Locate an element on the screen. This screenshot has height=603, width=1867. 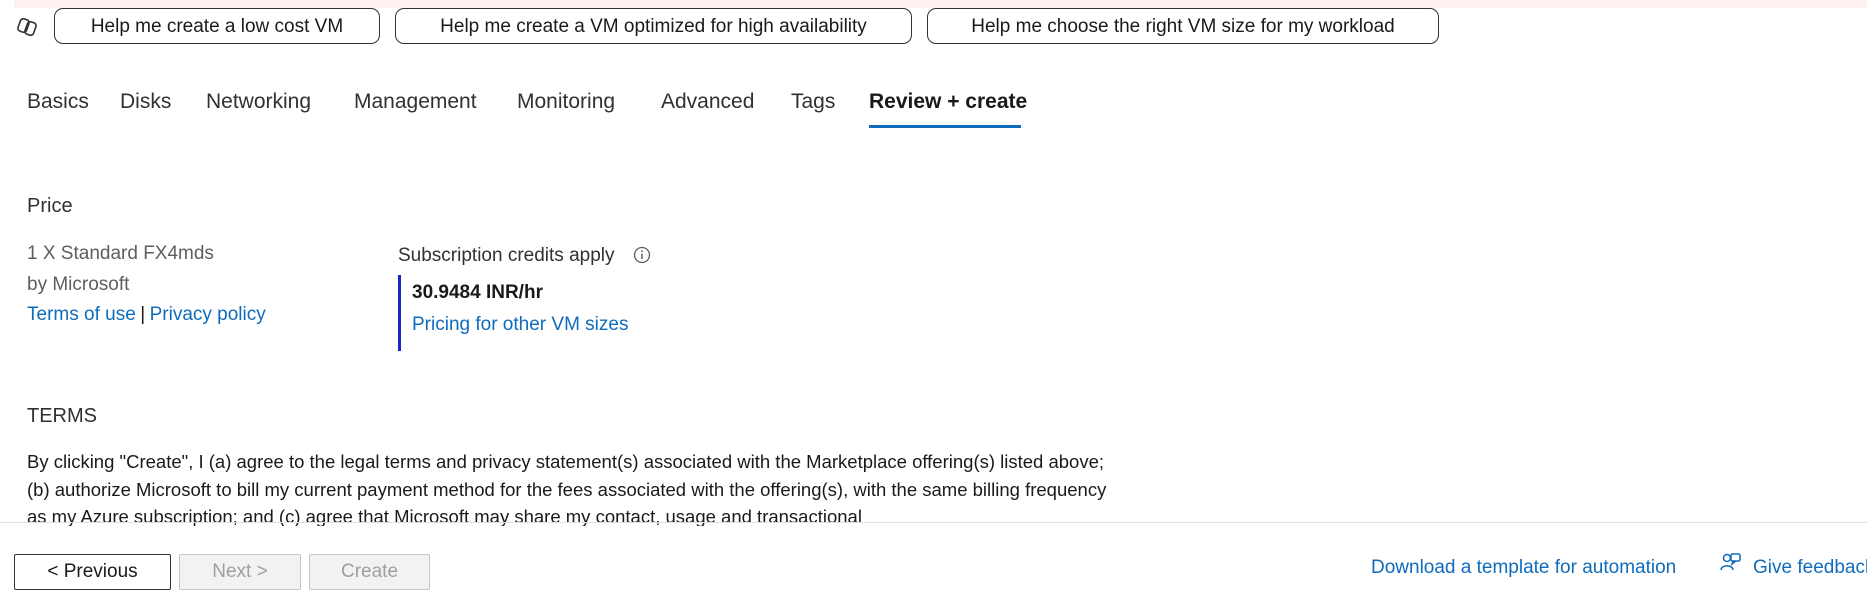
notification-strip is located at coordinates (940, 4).